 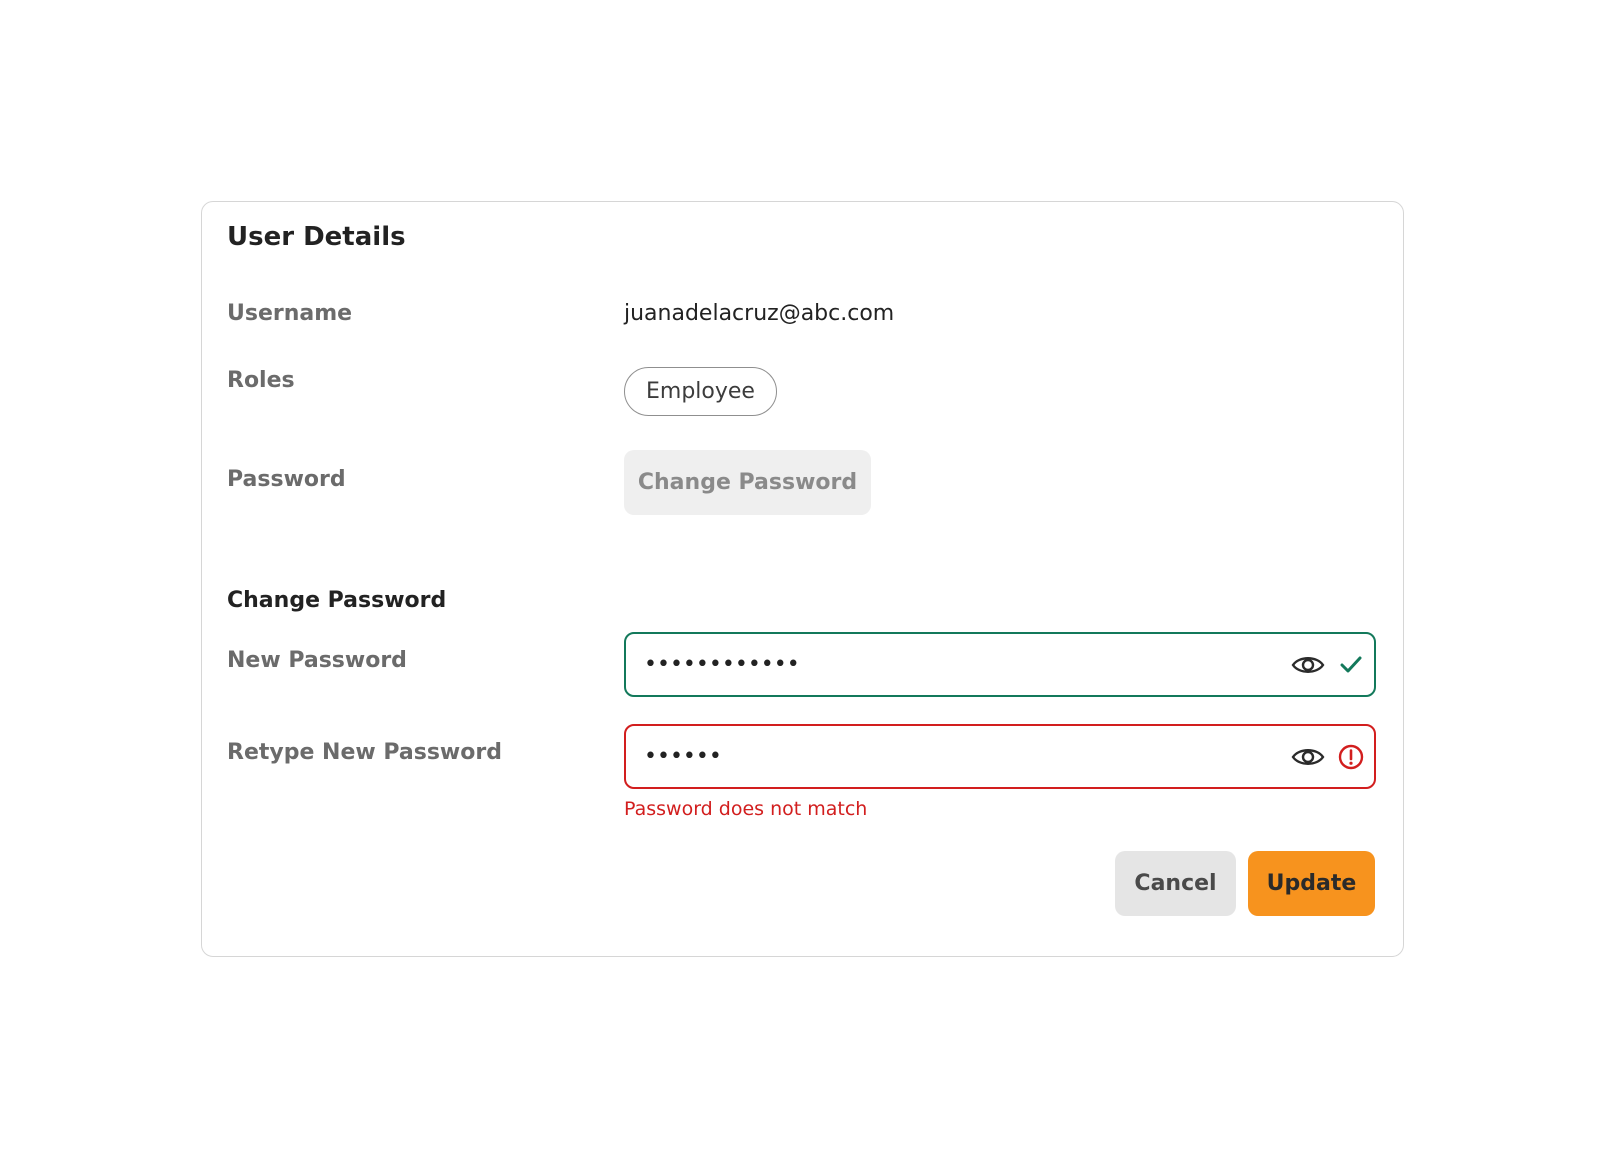 I want to click on error-icon, so click(x=1351, y=757).